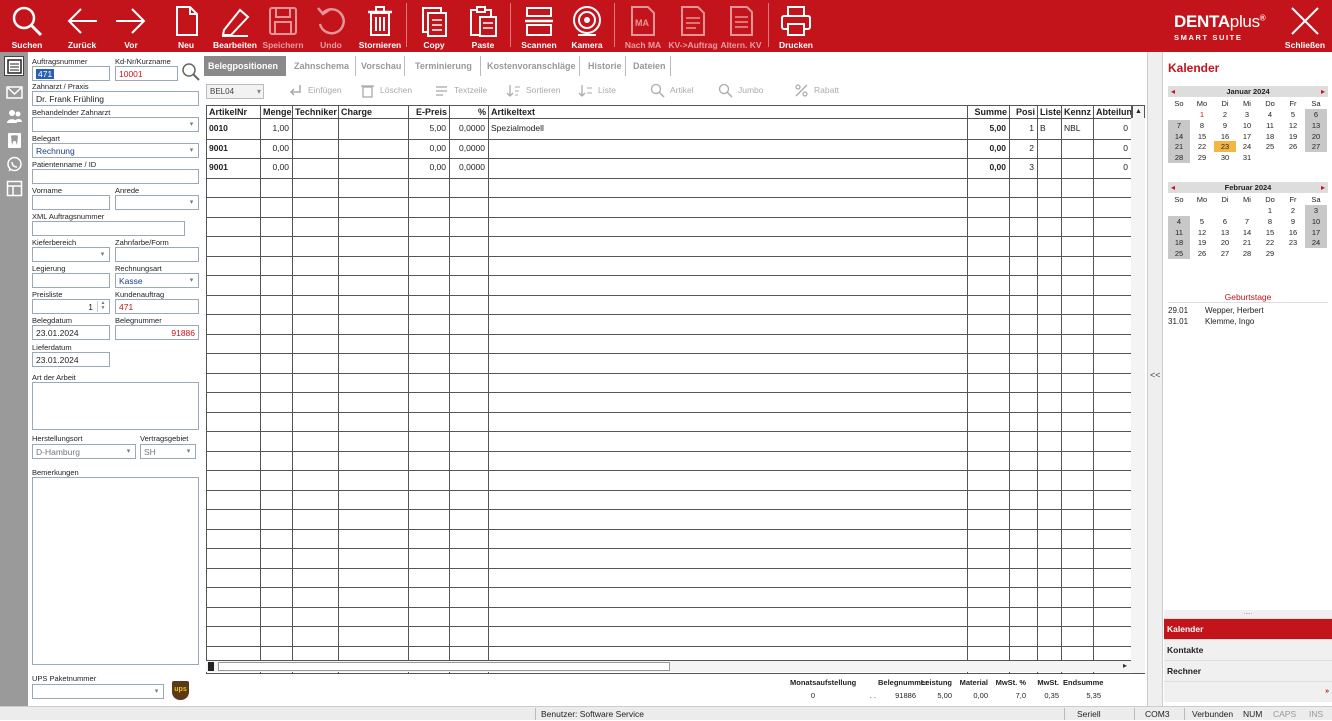 This screenshot has height=721, width=1332. I want to click on calendar-day: 4, so click(1179, 221).